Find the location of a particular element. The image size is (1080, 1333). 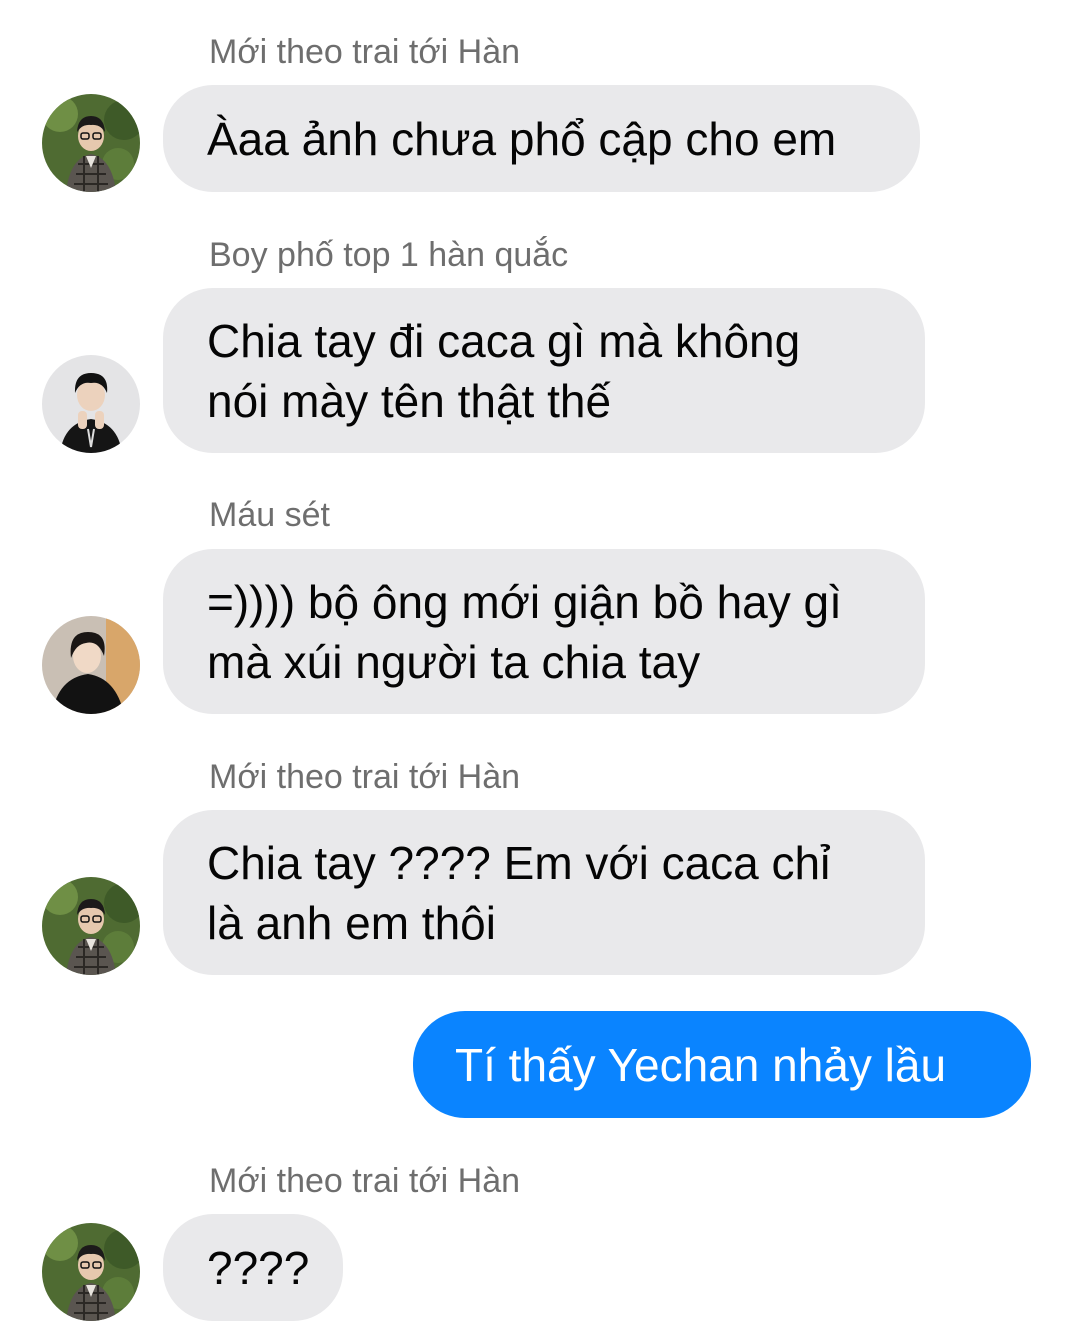

outgoing-message-bubble: Tí thấy Yechan nhảy lầu is located at coordinates (722, 1064).